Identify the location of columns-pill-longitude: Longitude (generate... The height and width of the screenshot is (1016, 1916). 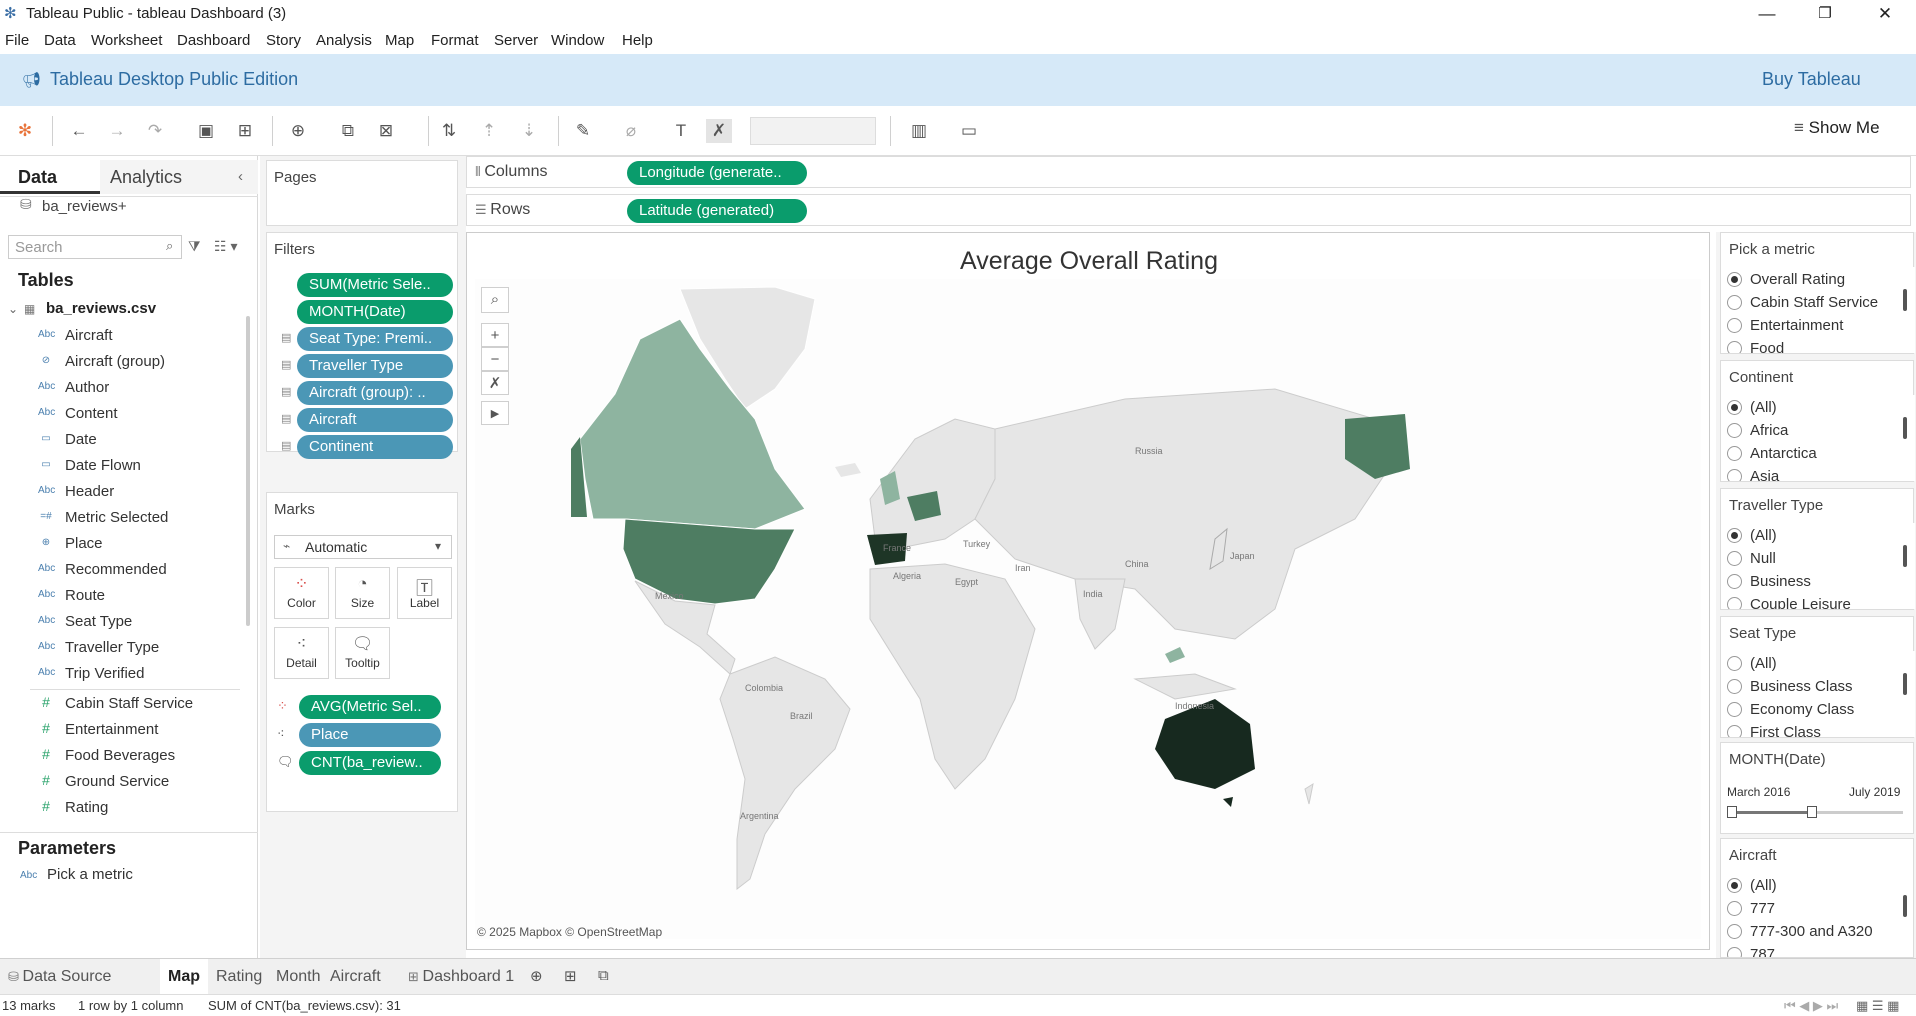
(717, 173).